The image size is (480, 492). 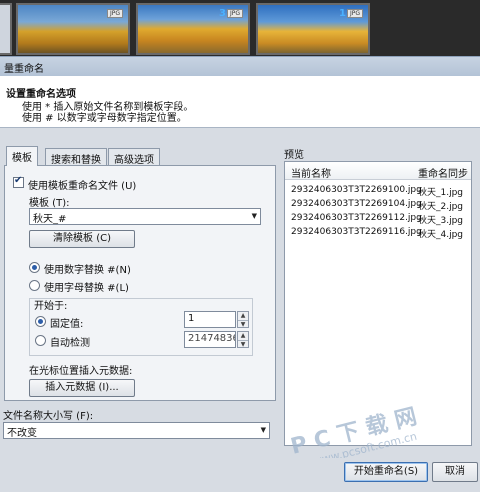 What do you see at coordinates (356, 218) in the screenshot?
I see `row-current-name: 2932406303T3T2269112.jpg` at bounding box center [356, 218].